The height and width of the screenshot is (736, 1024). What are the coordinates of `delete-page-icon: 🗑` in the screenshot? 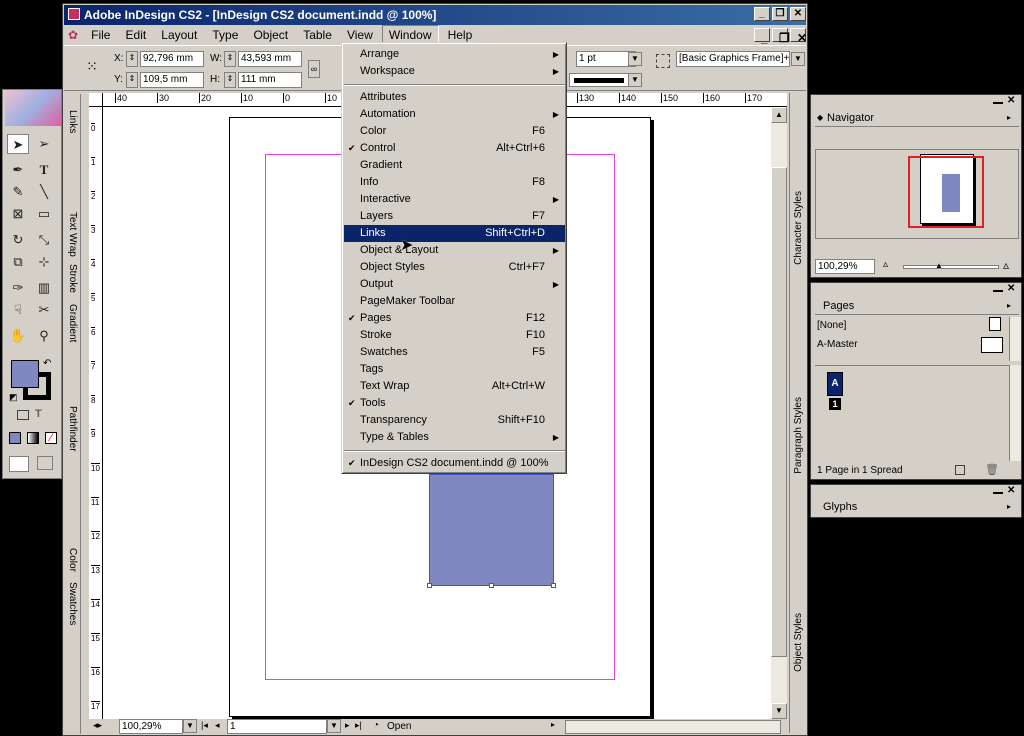 It's located at (992, 469).